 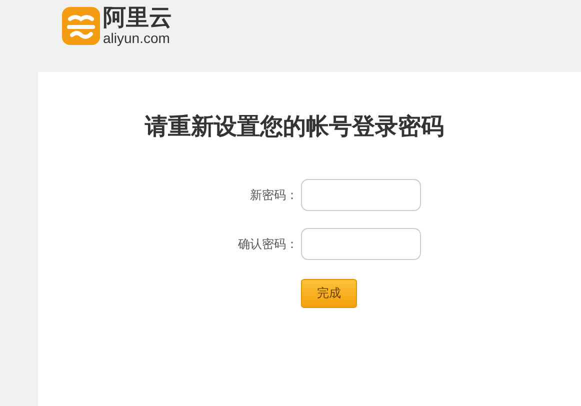 I want to click on submit-button: 完成, so click(x=329, y=293).